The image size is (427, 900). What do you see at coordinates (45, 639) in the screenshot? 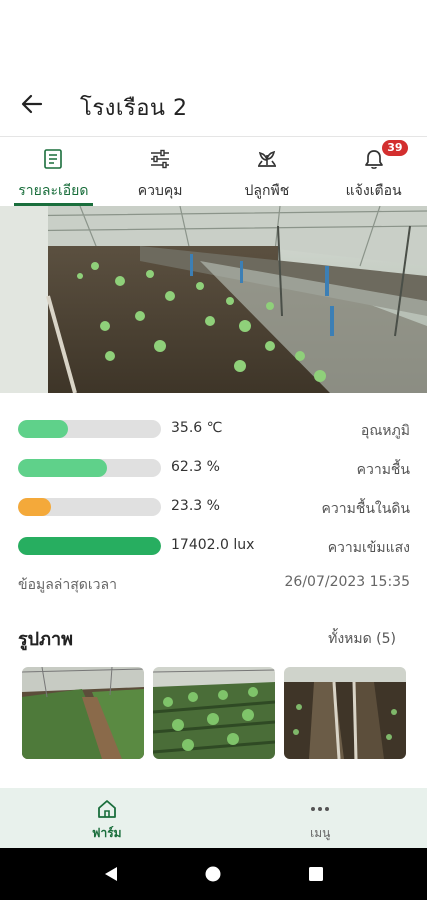
I see `photos-title: รูปภาพ` at bounding box center [45, 639].